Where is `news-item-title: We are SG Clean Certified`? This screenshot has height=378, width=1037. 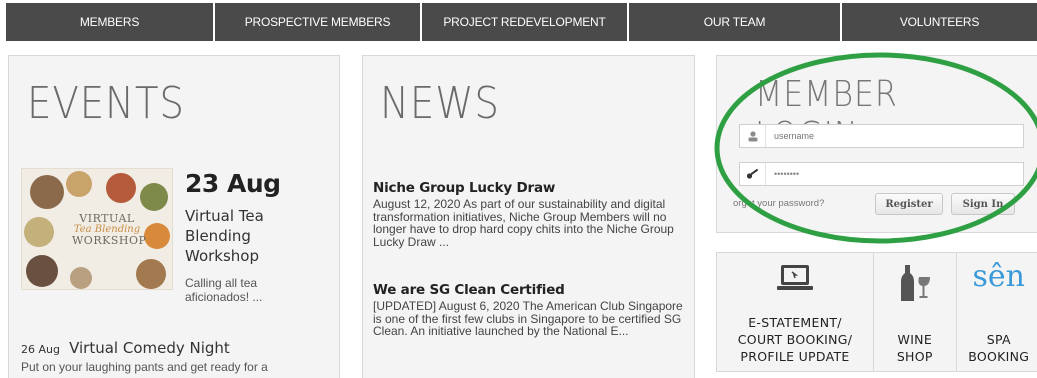 news-item-title: We are SG Clean Certified is located at coordinates (532, 290).